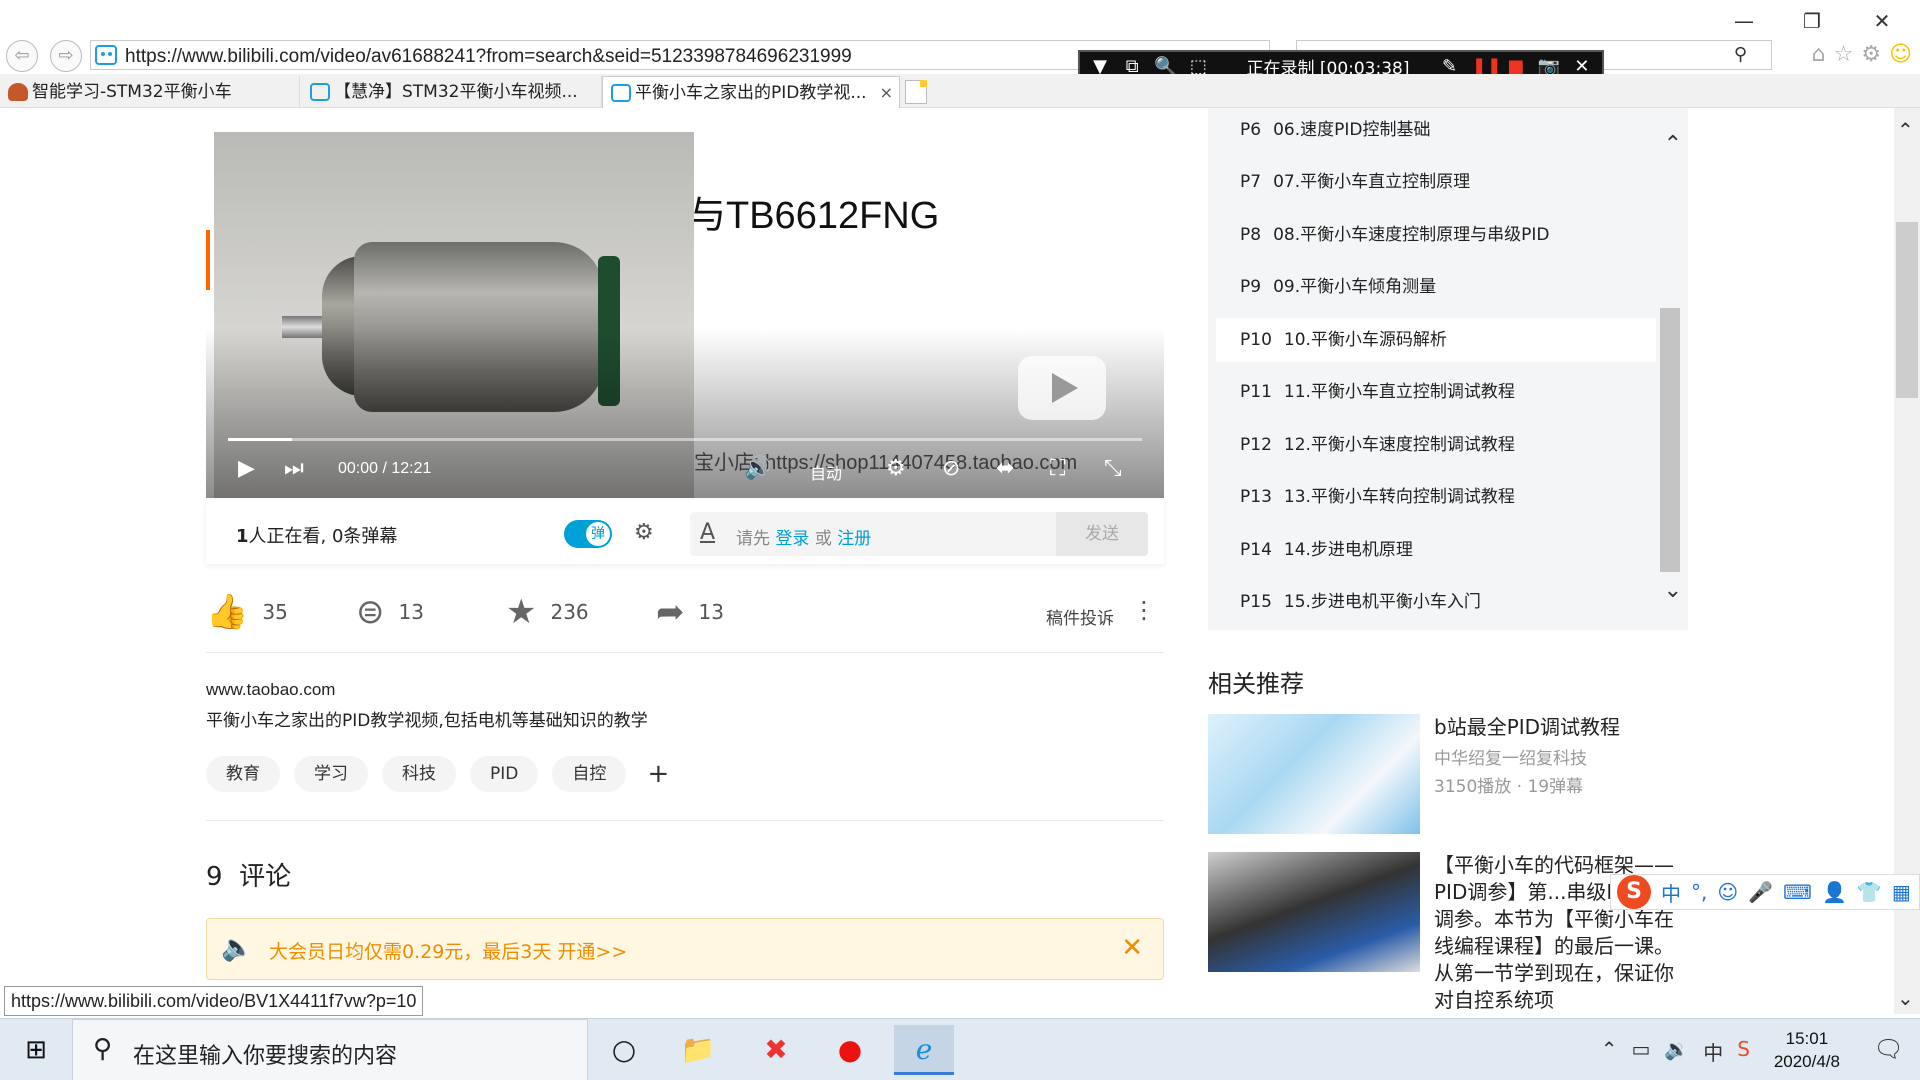 The image size is (1920, 1080). I want to click on grid-icon: ▦, so click(1901, 892).